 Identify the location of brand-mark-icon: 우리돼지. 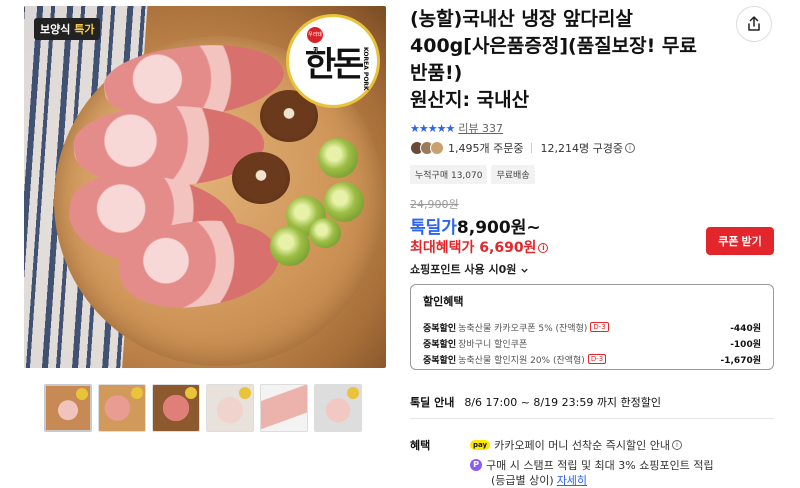
(315, 40).